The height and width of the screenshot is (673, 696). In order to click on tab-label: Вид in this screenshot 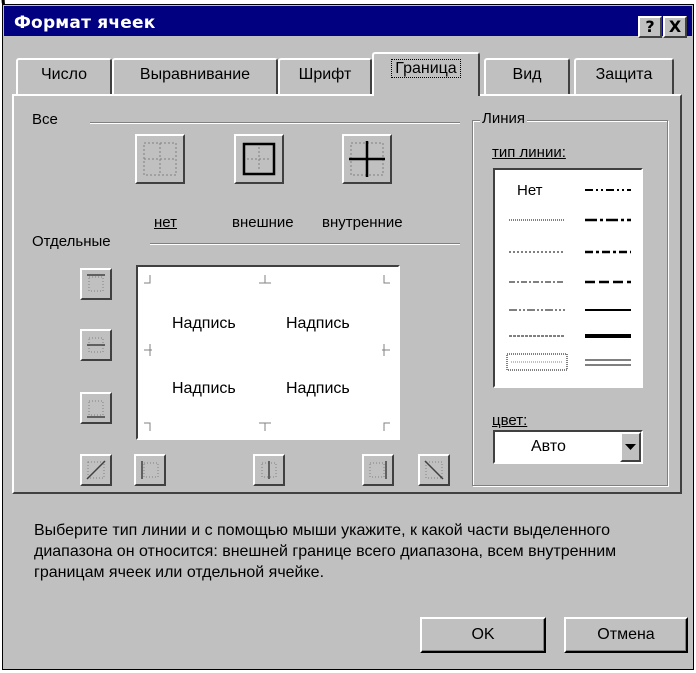, I will do `click(527, 74)`.